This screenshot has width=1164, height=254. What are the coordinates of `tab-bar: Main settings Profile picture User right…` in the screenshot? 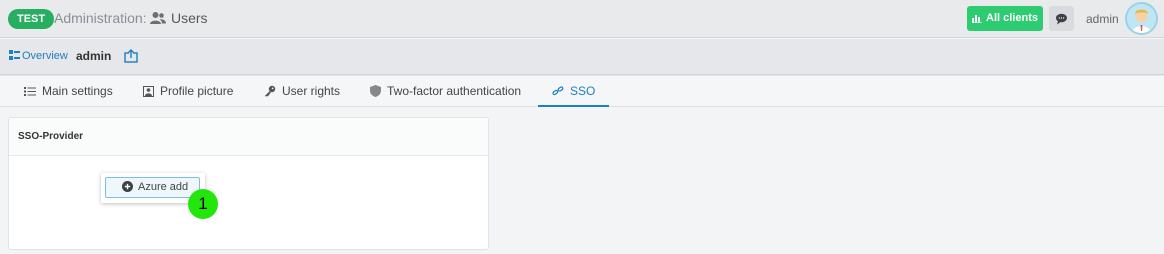 It's located at (582, 91).